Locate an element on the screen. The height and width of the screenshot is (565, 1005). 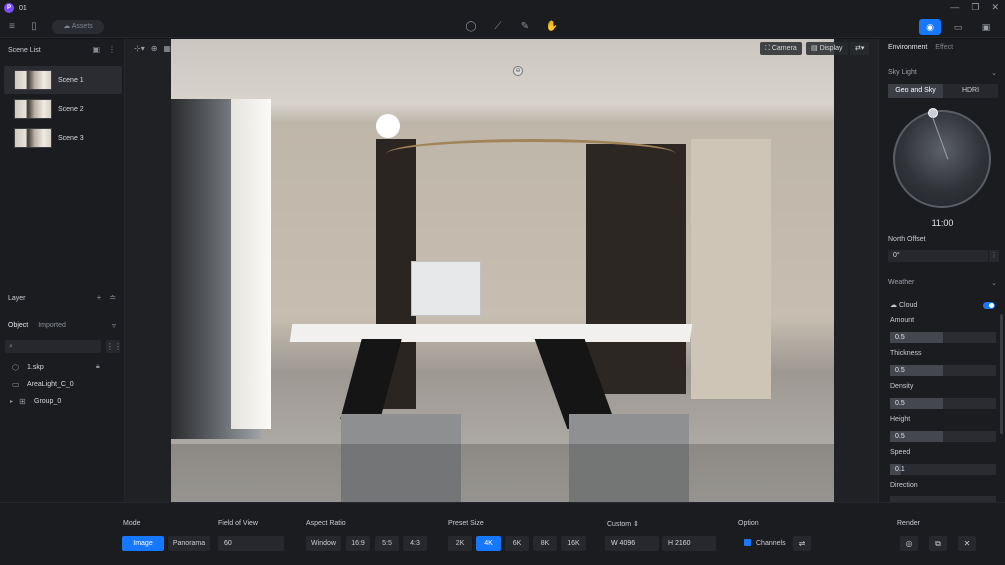
options-settings-icon: ⇌ is located at coordinates (802, 543).